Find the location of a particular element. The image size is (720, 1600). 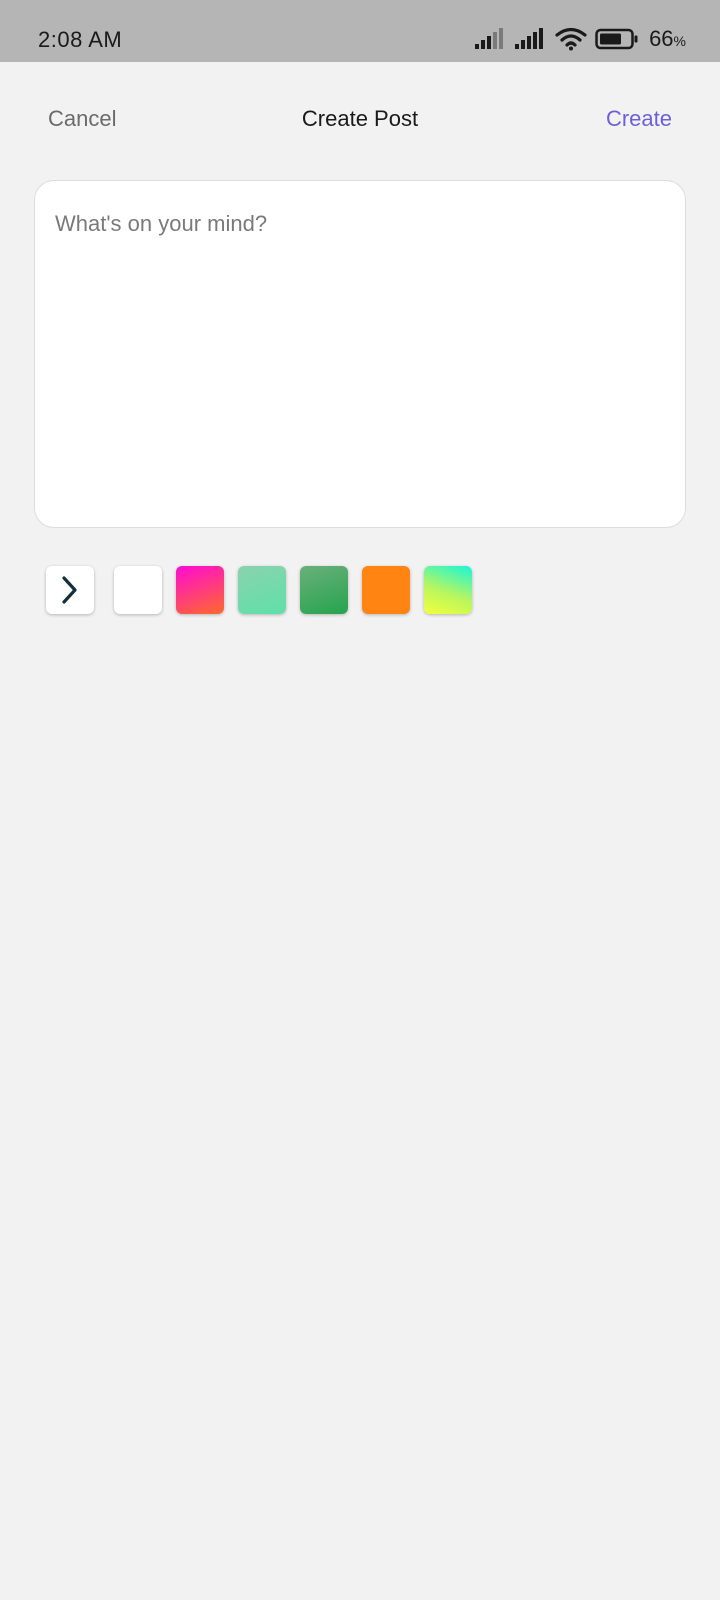

color-swatch-orange is located at coordinates (386, 590).